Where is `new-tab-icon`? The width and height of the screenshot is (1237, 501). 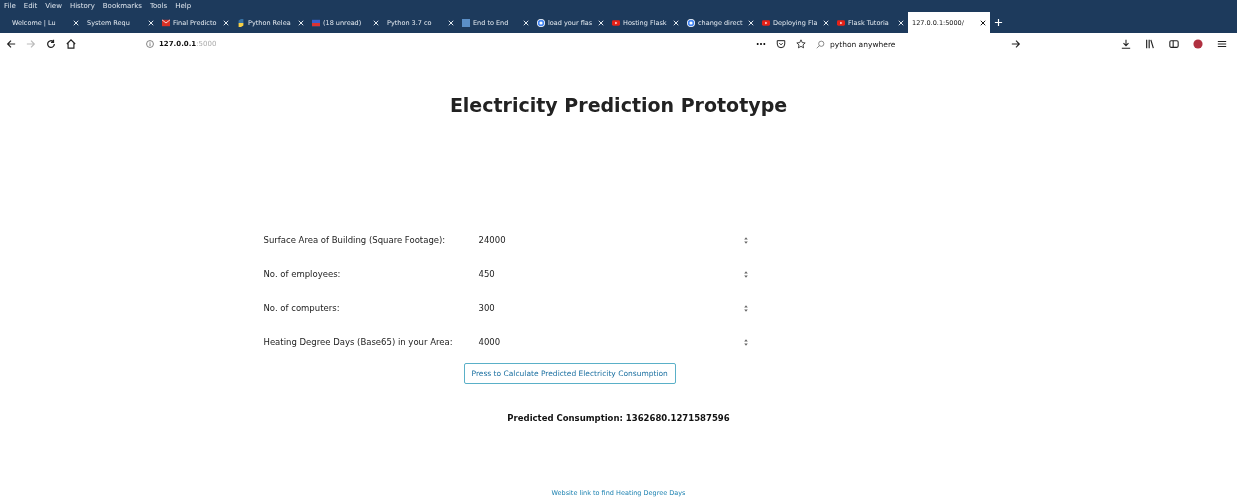
new-tab-icon is located at coordinates (998, 22).